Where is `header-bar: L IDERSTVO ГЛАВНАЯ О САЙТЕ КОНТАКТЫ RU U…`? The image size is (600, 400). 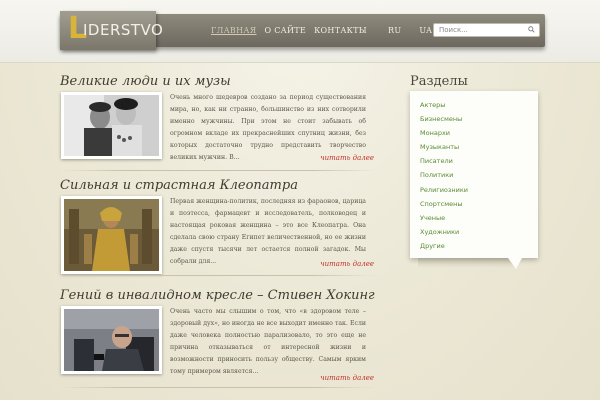
header-bar: L IDERSTVO ГЛАВНАЯ О САЙТЕ КОНТАКТЫ RU U… is located at coordinates (302, 30).